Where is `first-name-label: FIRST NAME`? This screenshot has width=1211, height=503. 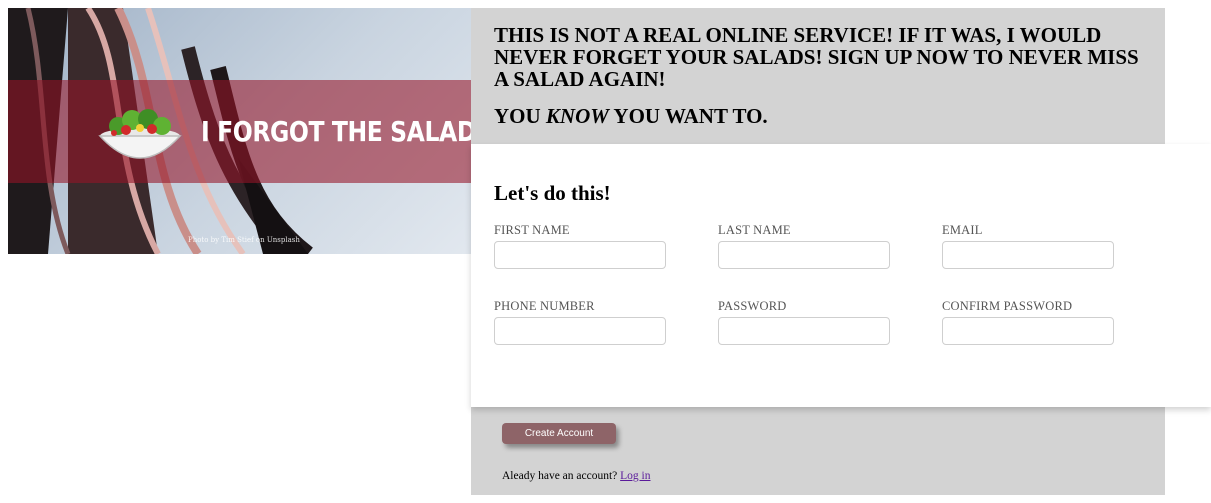
first-name-label: FIRST NAME is located at coordinates (532, 230).